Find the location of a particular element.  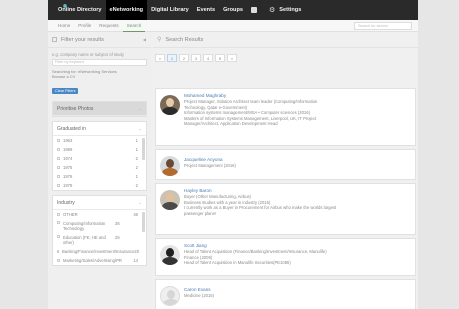

industry-option: Marketing/Sales/Advertising/PR 14 is located at coordinates (99, 260).